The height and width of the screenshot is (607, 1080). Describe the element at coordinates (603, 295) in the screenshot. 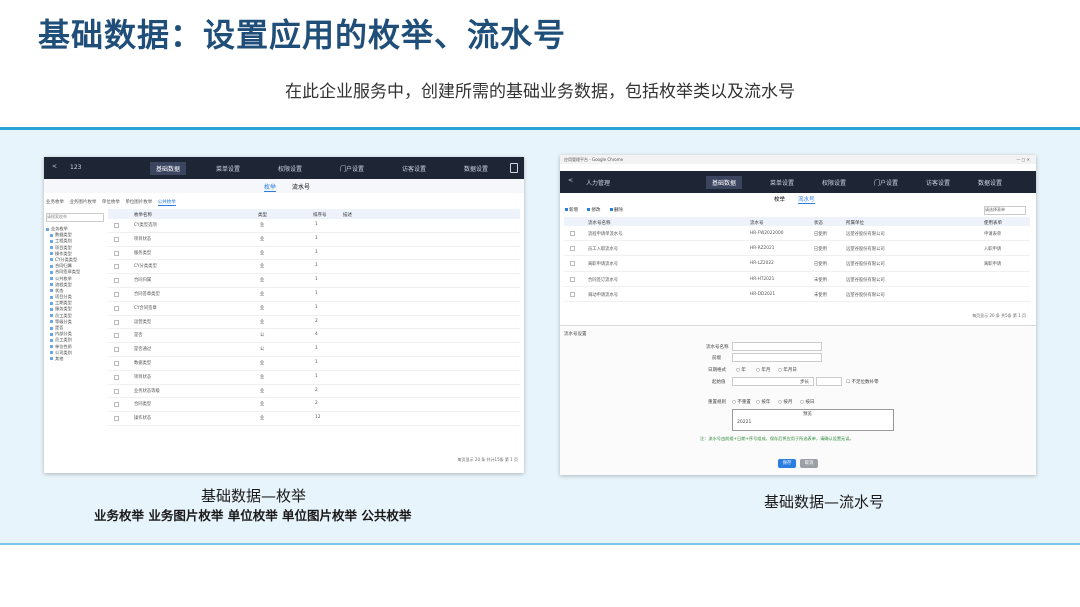

I see `table-cell: 调动申请流水号` at that location.